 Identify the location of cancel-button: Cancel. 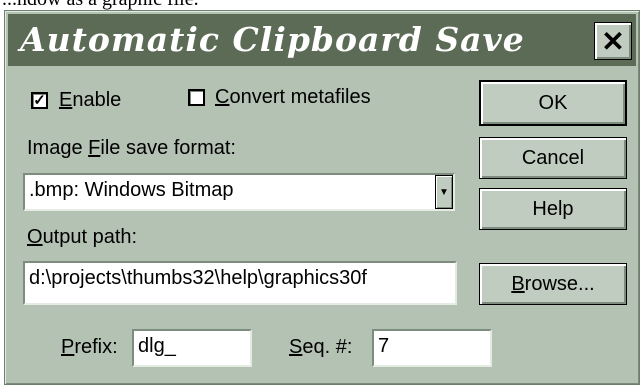
(553, 158).